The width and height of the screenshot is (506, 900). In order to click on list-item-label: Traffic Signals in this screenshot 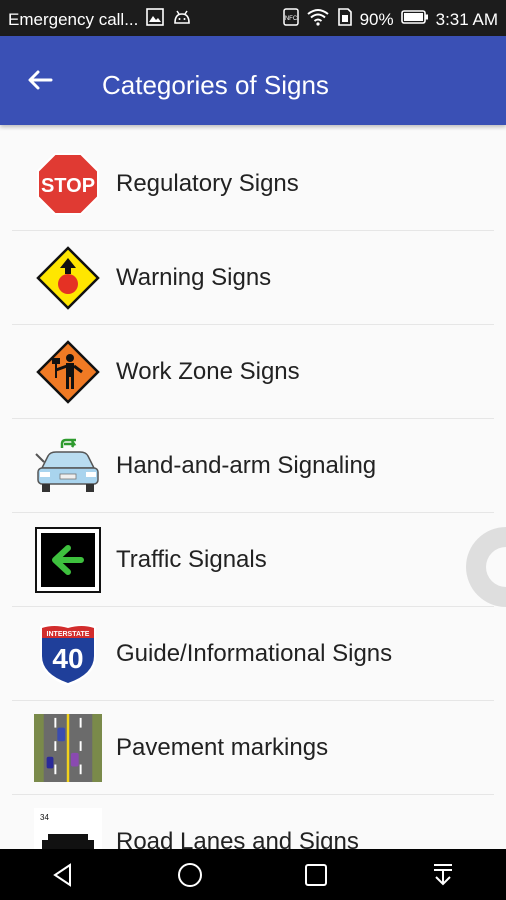, I will do `click(191, 559)`.